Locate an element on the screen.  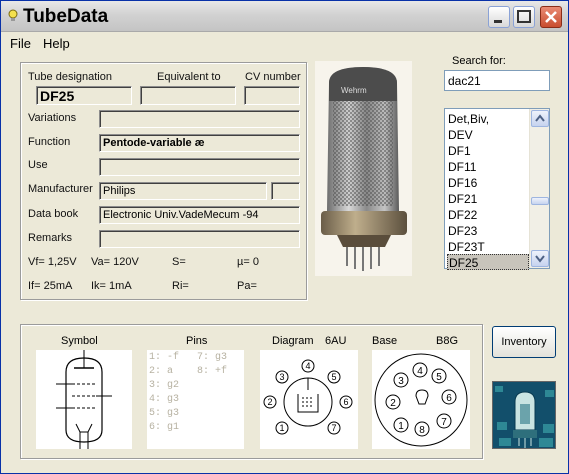
scroll-down-button is located at coordinates (540, 258).